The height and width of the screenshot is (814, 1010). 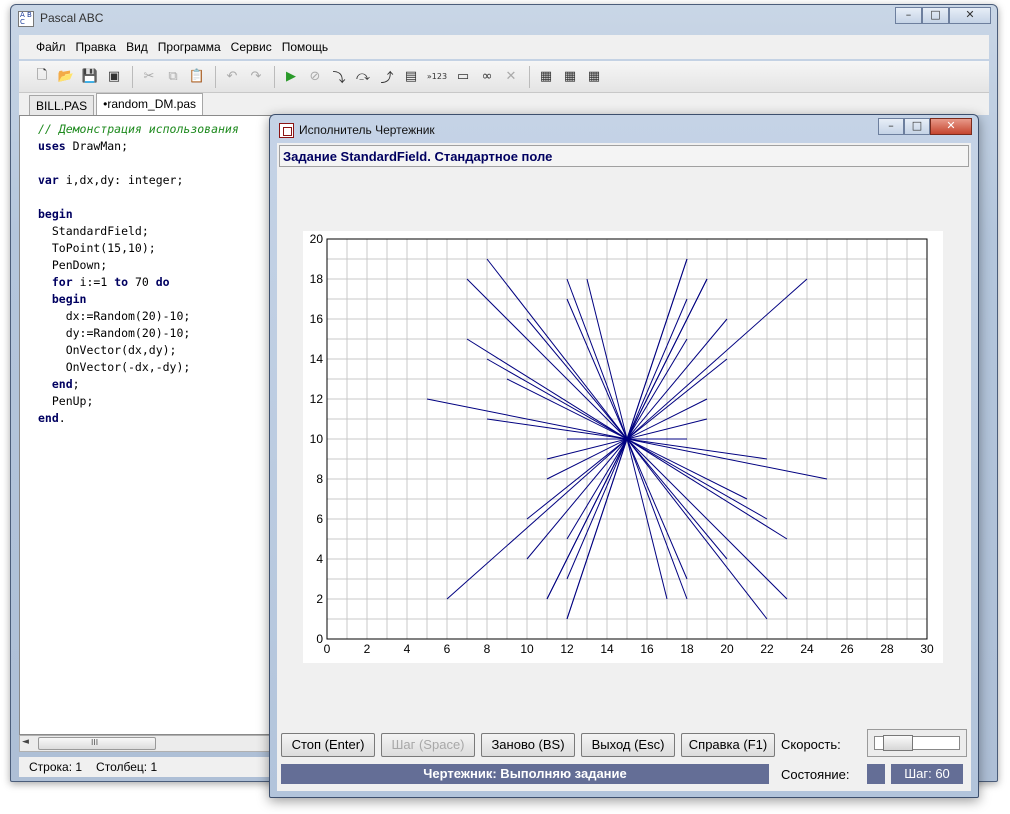 I want to click on open-file-icon: 📂, so click(x=66, y=77).